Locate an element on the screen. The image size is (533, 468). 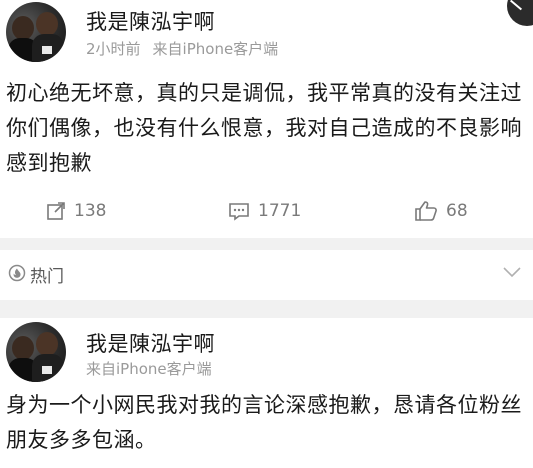
post-time: 2小时前 is located at coordinates (113, 49).